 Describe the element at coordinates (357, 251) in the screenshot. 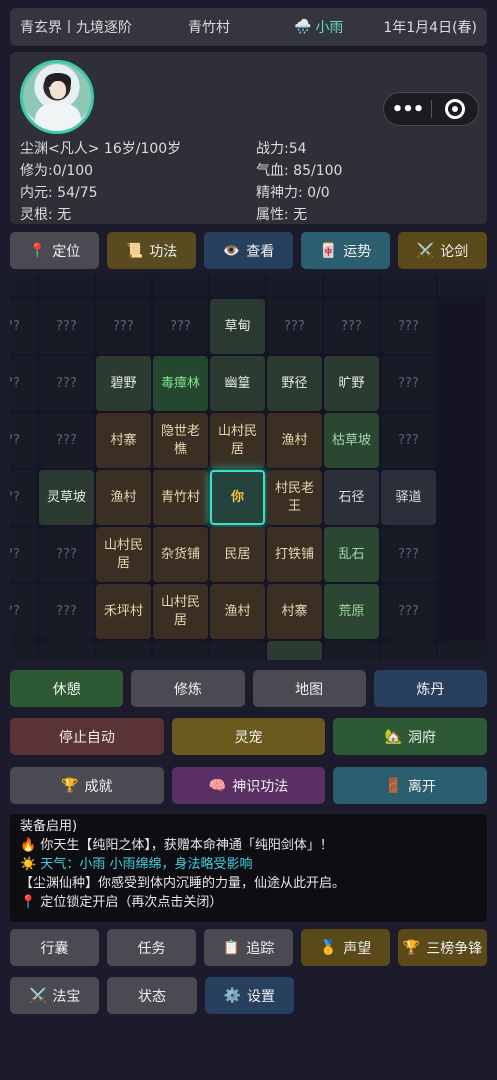

I see `row1-label: 运势` at that location.